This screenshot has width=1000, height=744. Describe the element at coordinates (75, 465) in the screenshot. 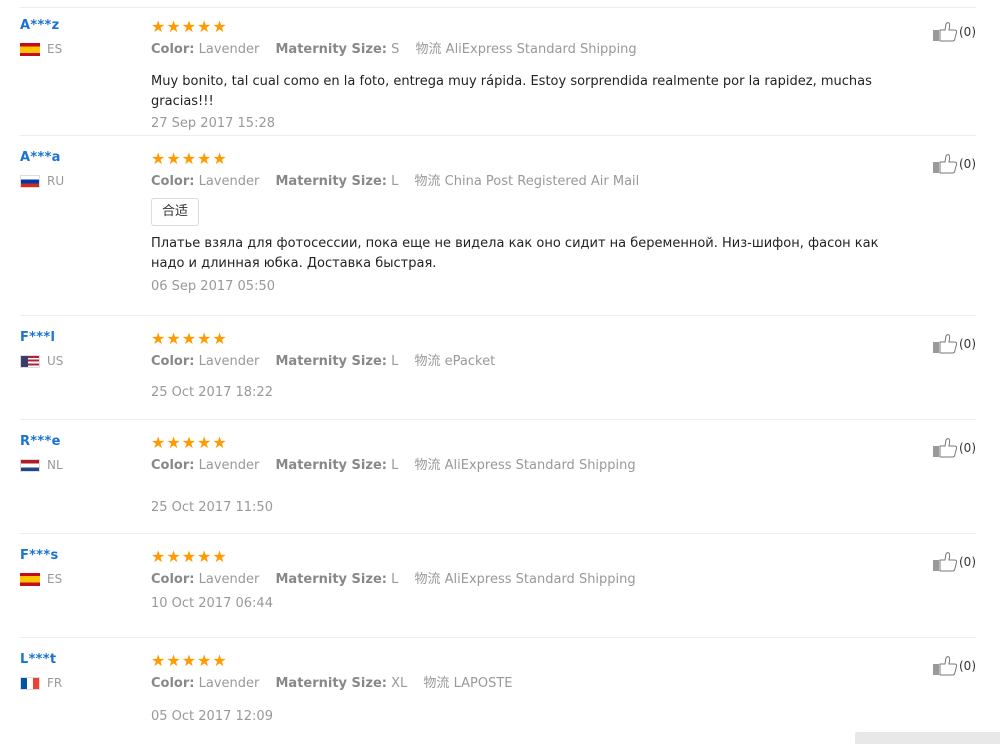

I see `reviewer-country: NL` at that location.